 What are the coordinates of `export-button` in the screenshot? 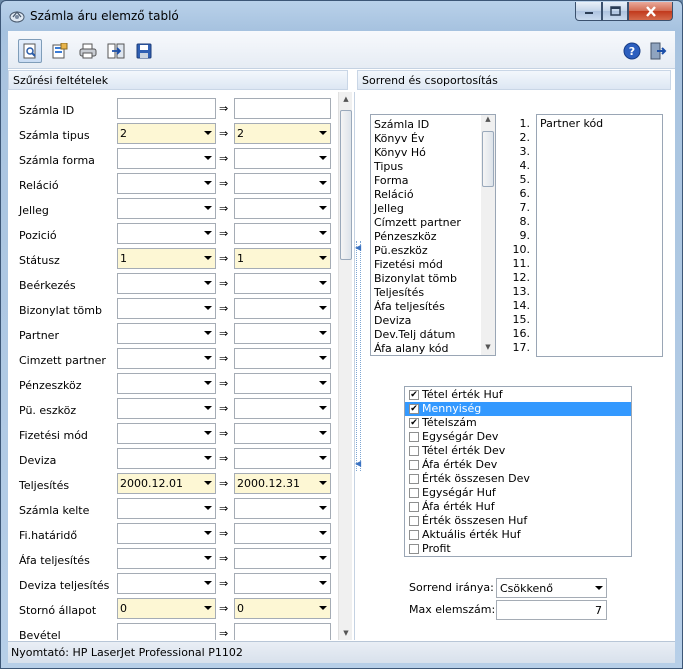 It's located at (60, 51).